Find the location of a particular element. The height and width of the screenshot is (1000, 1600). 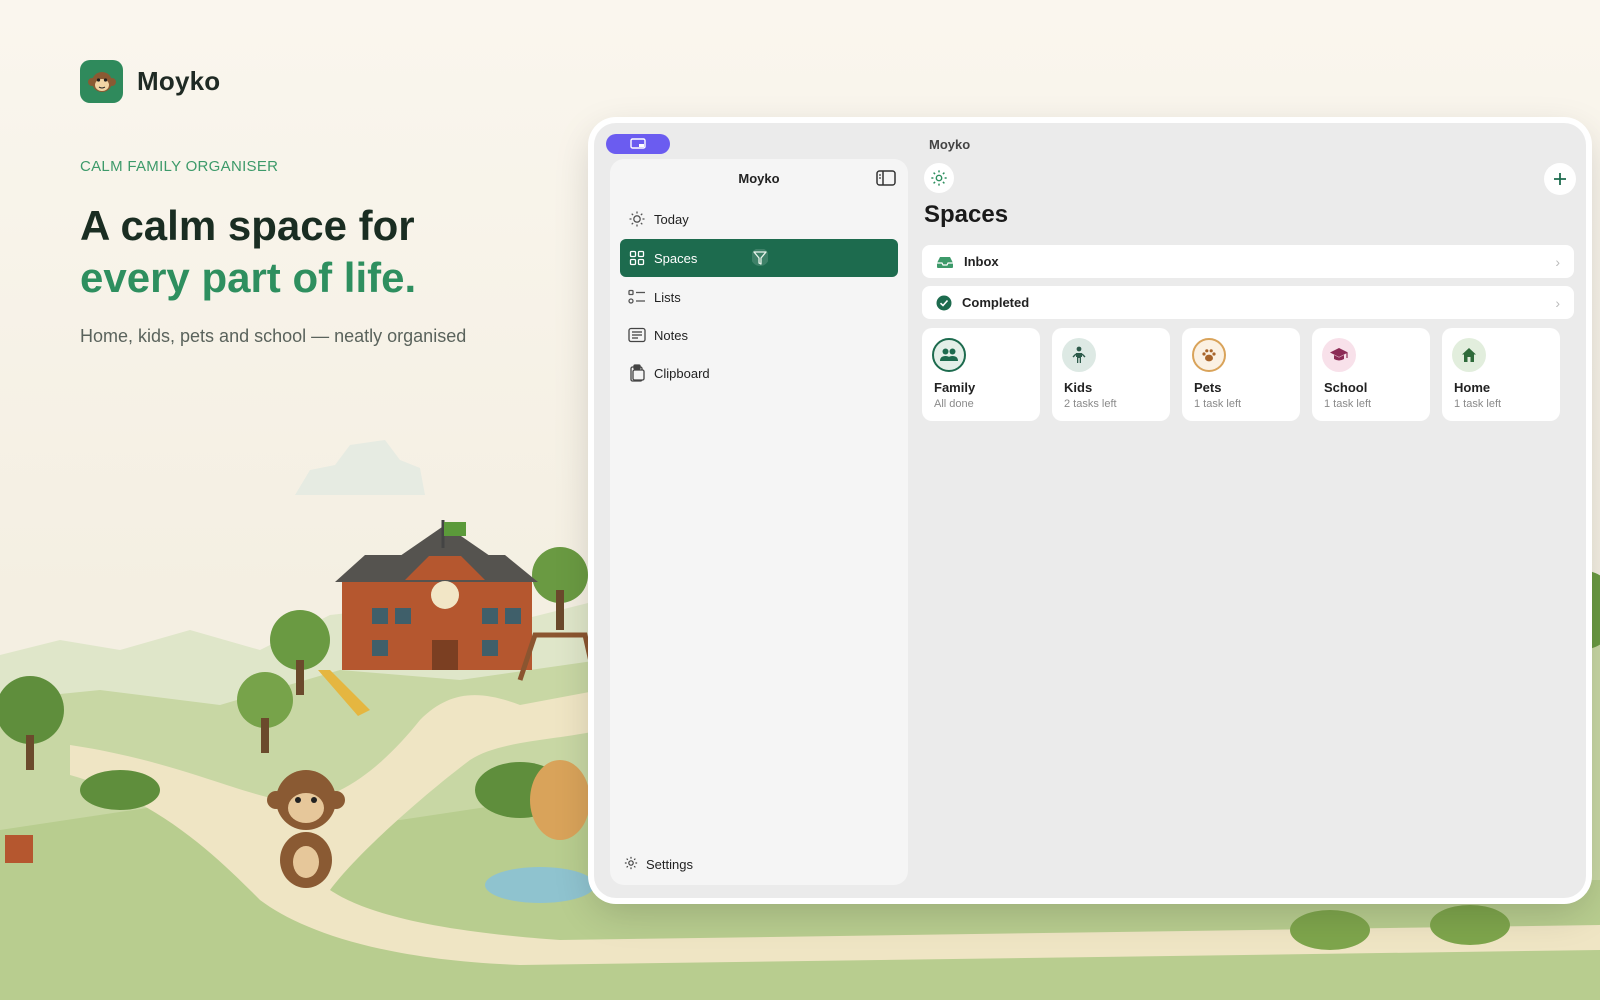

inbox-row: Inbox › is located at coordinates (1248, 261).